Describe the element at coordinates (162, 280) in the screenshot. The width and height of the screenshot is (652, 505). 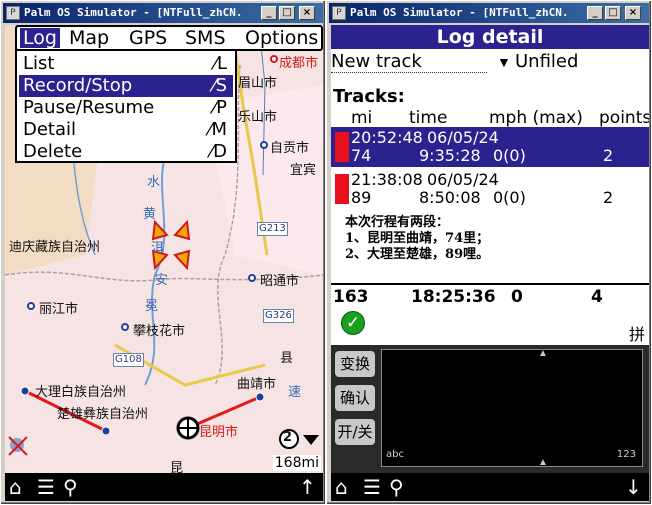
I see `map-label: 安` at that location.